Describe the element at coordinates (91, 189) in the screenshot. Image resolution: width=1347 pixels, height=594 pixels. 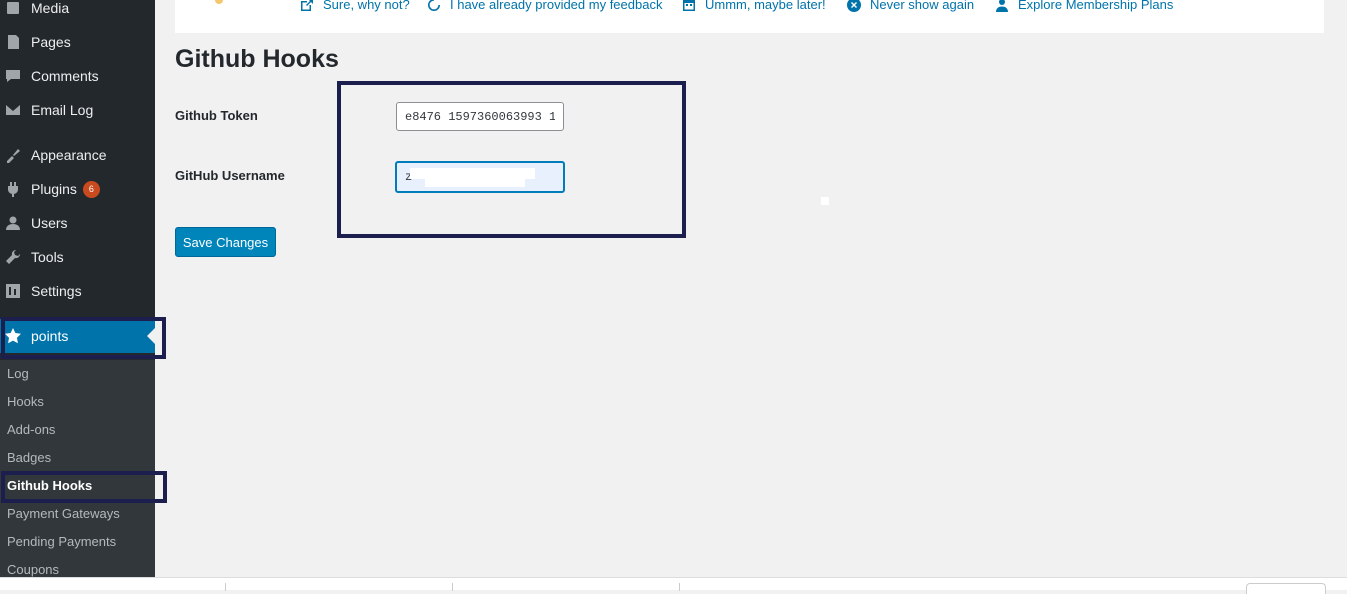
I see `plugins-update-badge: 6` at that location.